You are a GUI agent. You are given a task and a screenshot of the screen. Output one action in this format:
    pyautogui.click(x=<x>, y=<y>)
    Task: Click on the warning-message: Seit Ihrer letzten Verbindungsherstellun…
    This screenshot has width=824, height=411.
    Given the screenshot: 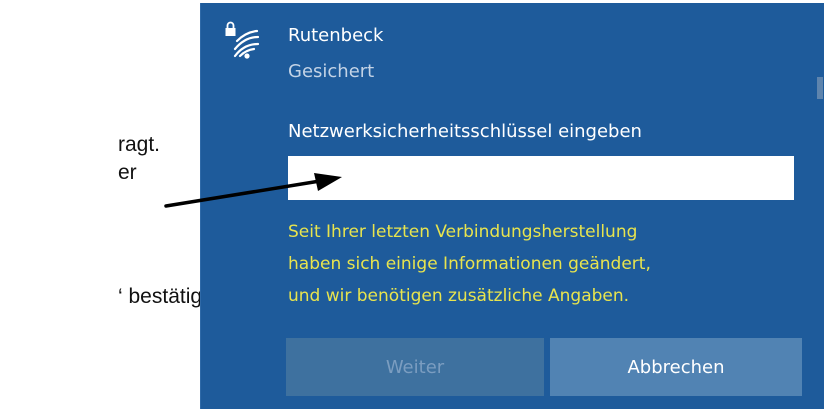 What is the action you would take?
    pyautogui.click(x=548, y=264)
    